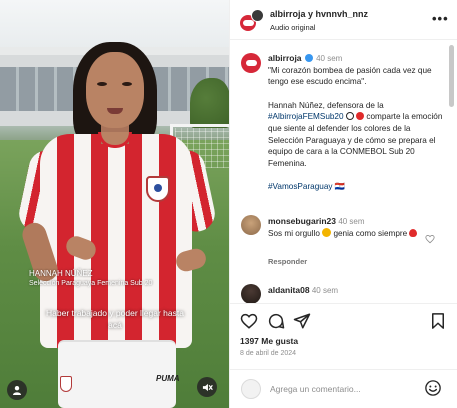 This screenshot has height=408, width=457. I want to click on player-team-overlay: Selección Paraguaya Femenina Sub 20, so click(91, 283).